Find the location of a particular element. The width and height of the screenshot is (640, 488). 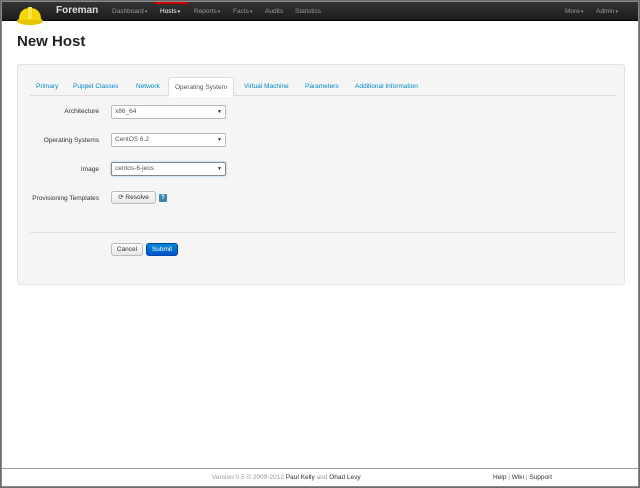

wiki-link: Wiki is located at coordinates (518, 477).